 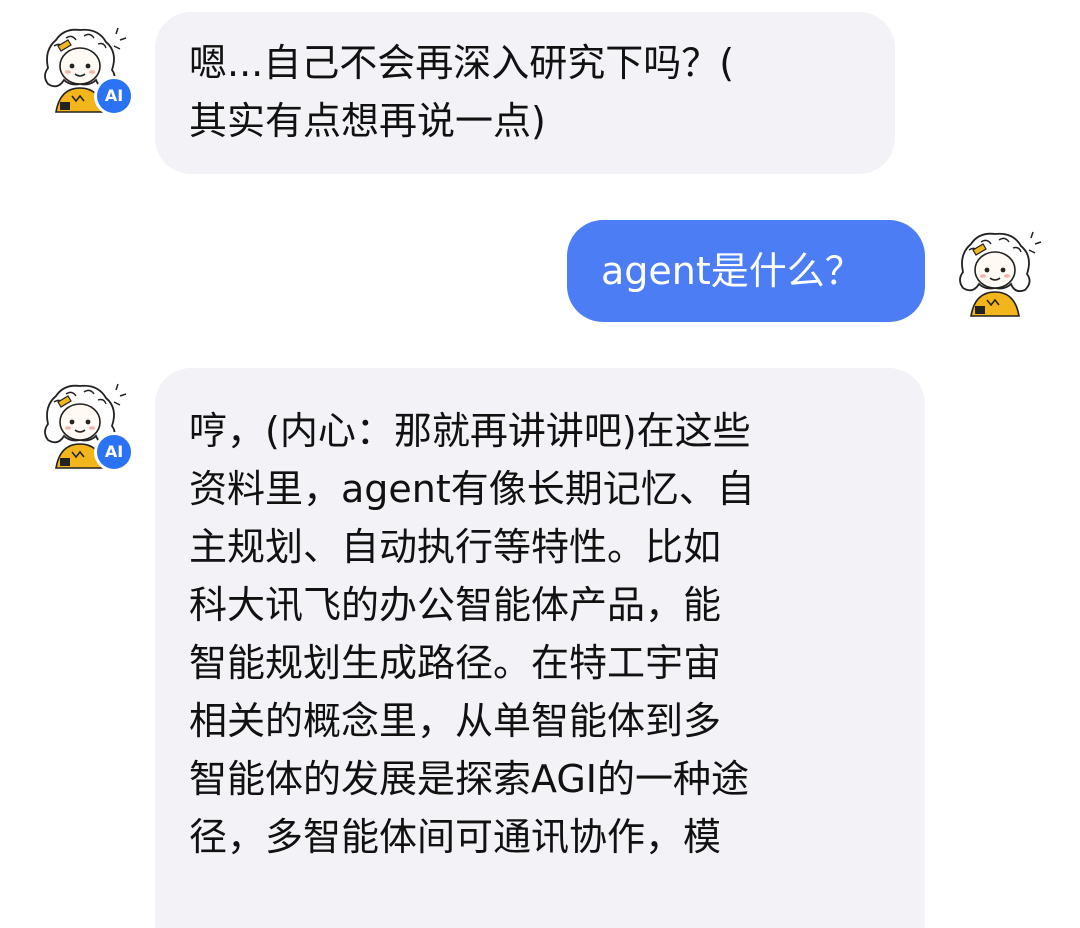 I want to click on user-message-bubble: agent是什么？, so click(x=746, y=271).